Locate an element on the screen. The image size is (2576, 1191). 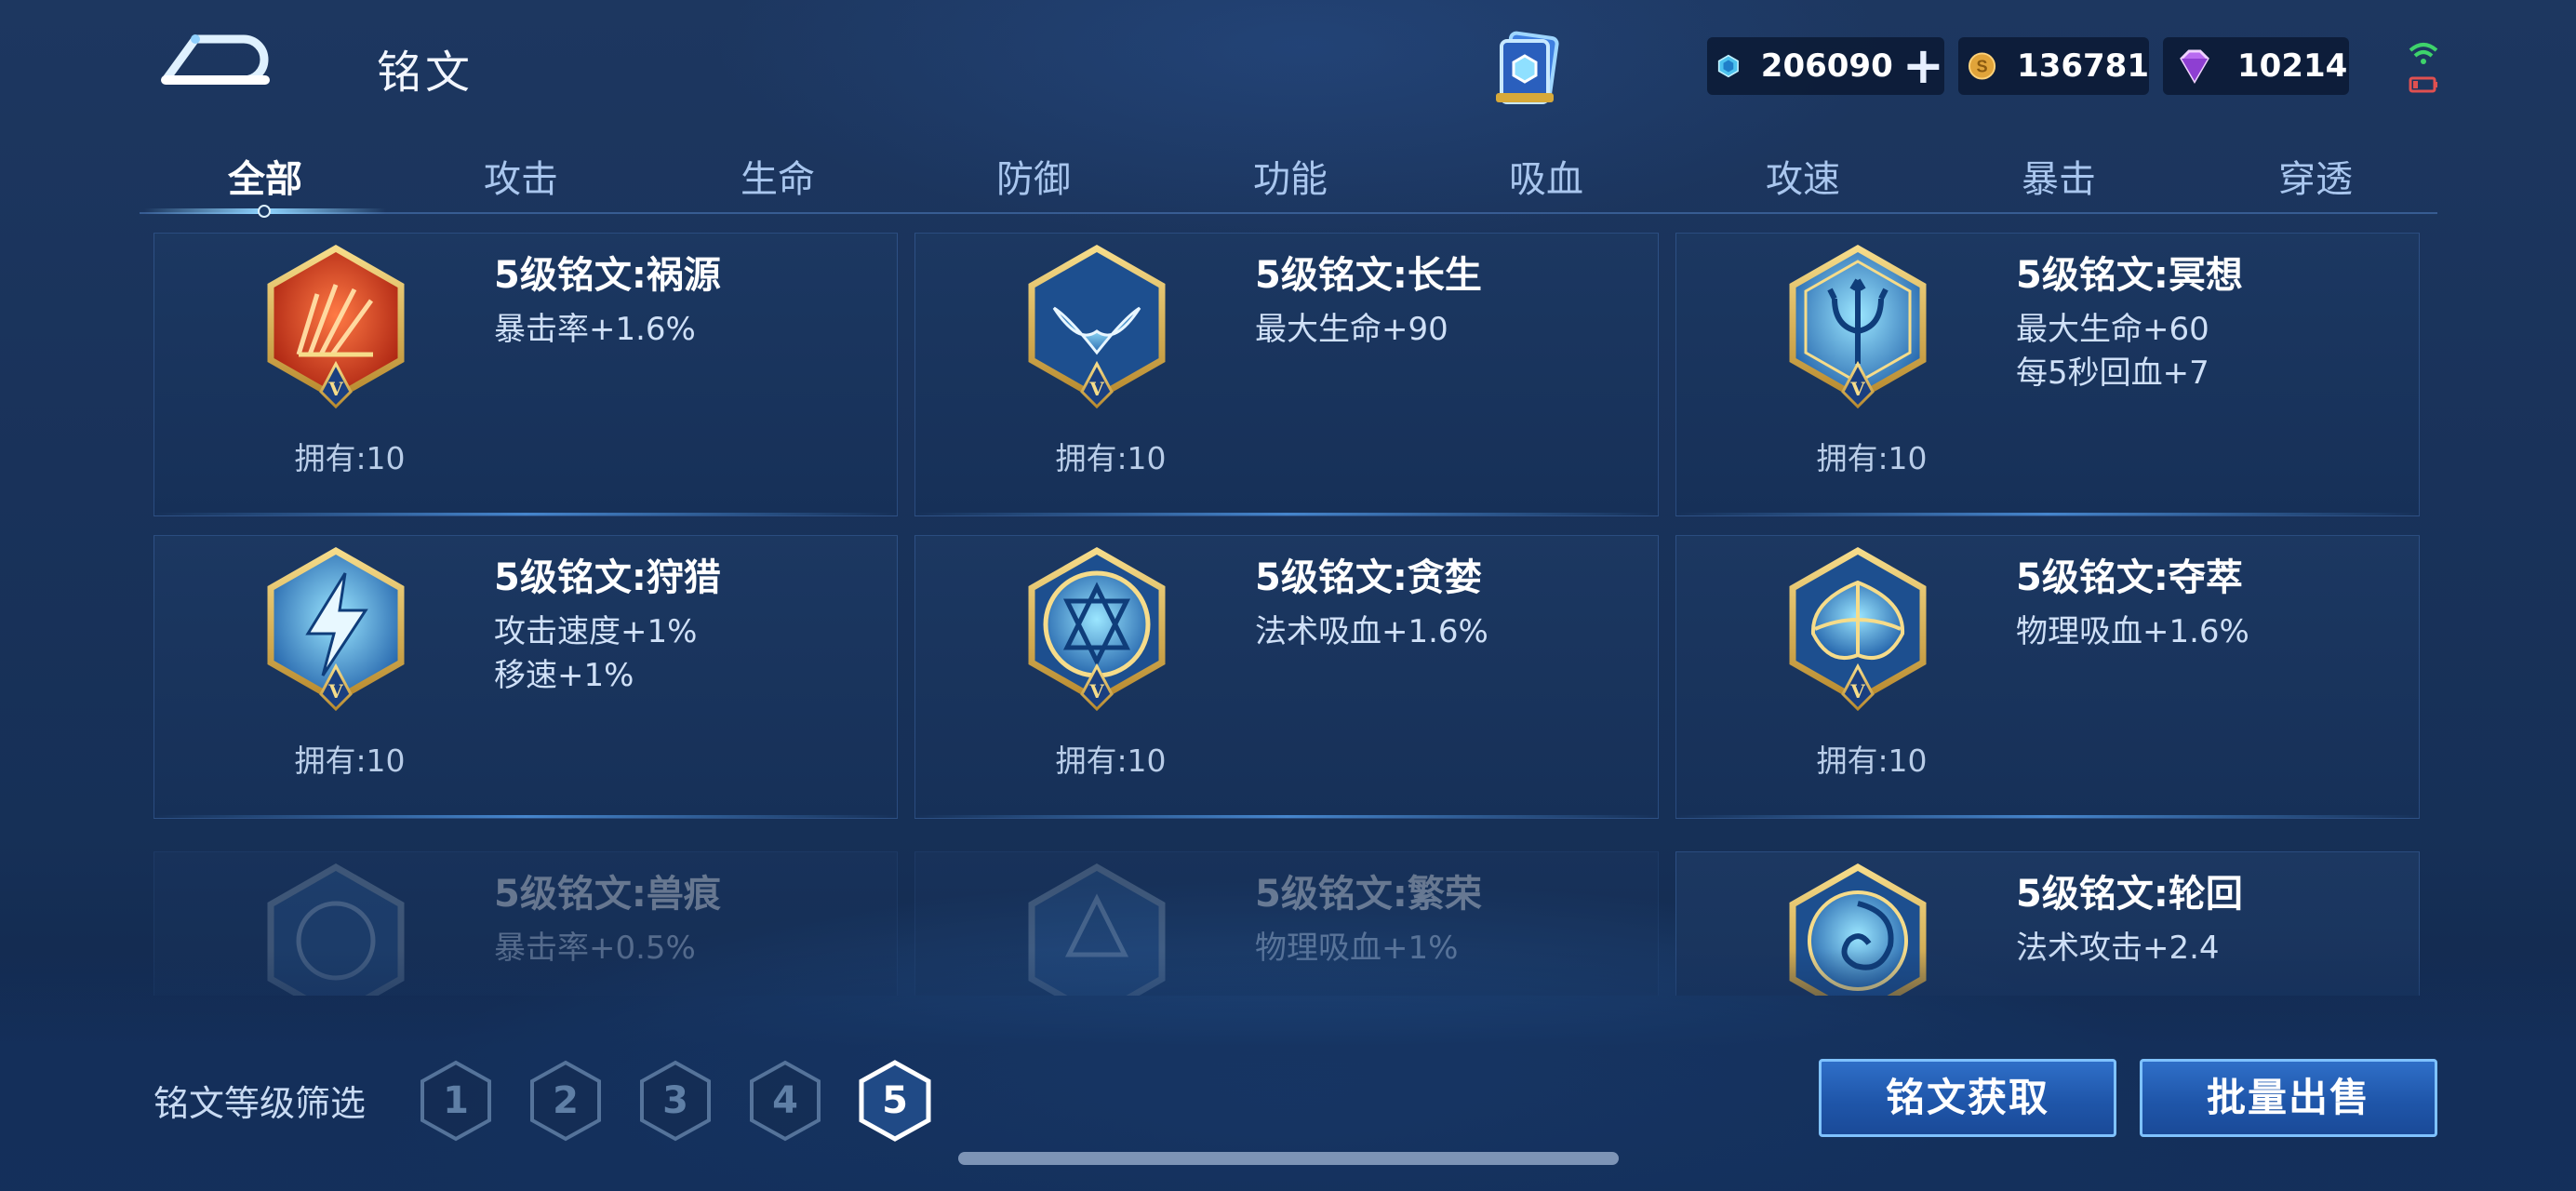
level-filter-label-3: 3 is located at coordinates (675, 1100).